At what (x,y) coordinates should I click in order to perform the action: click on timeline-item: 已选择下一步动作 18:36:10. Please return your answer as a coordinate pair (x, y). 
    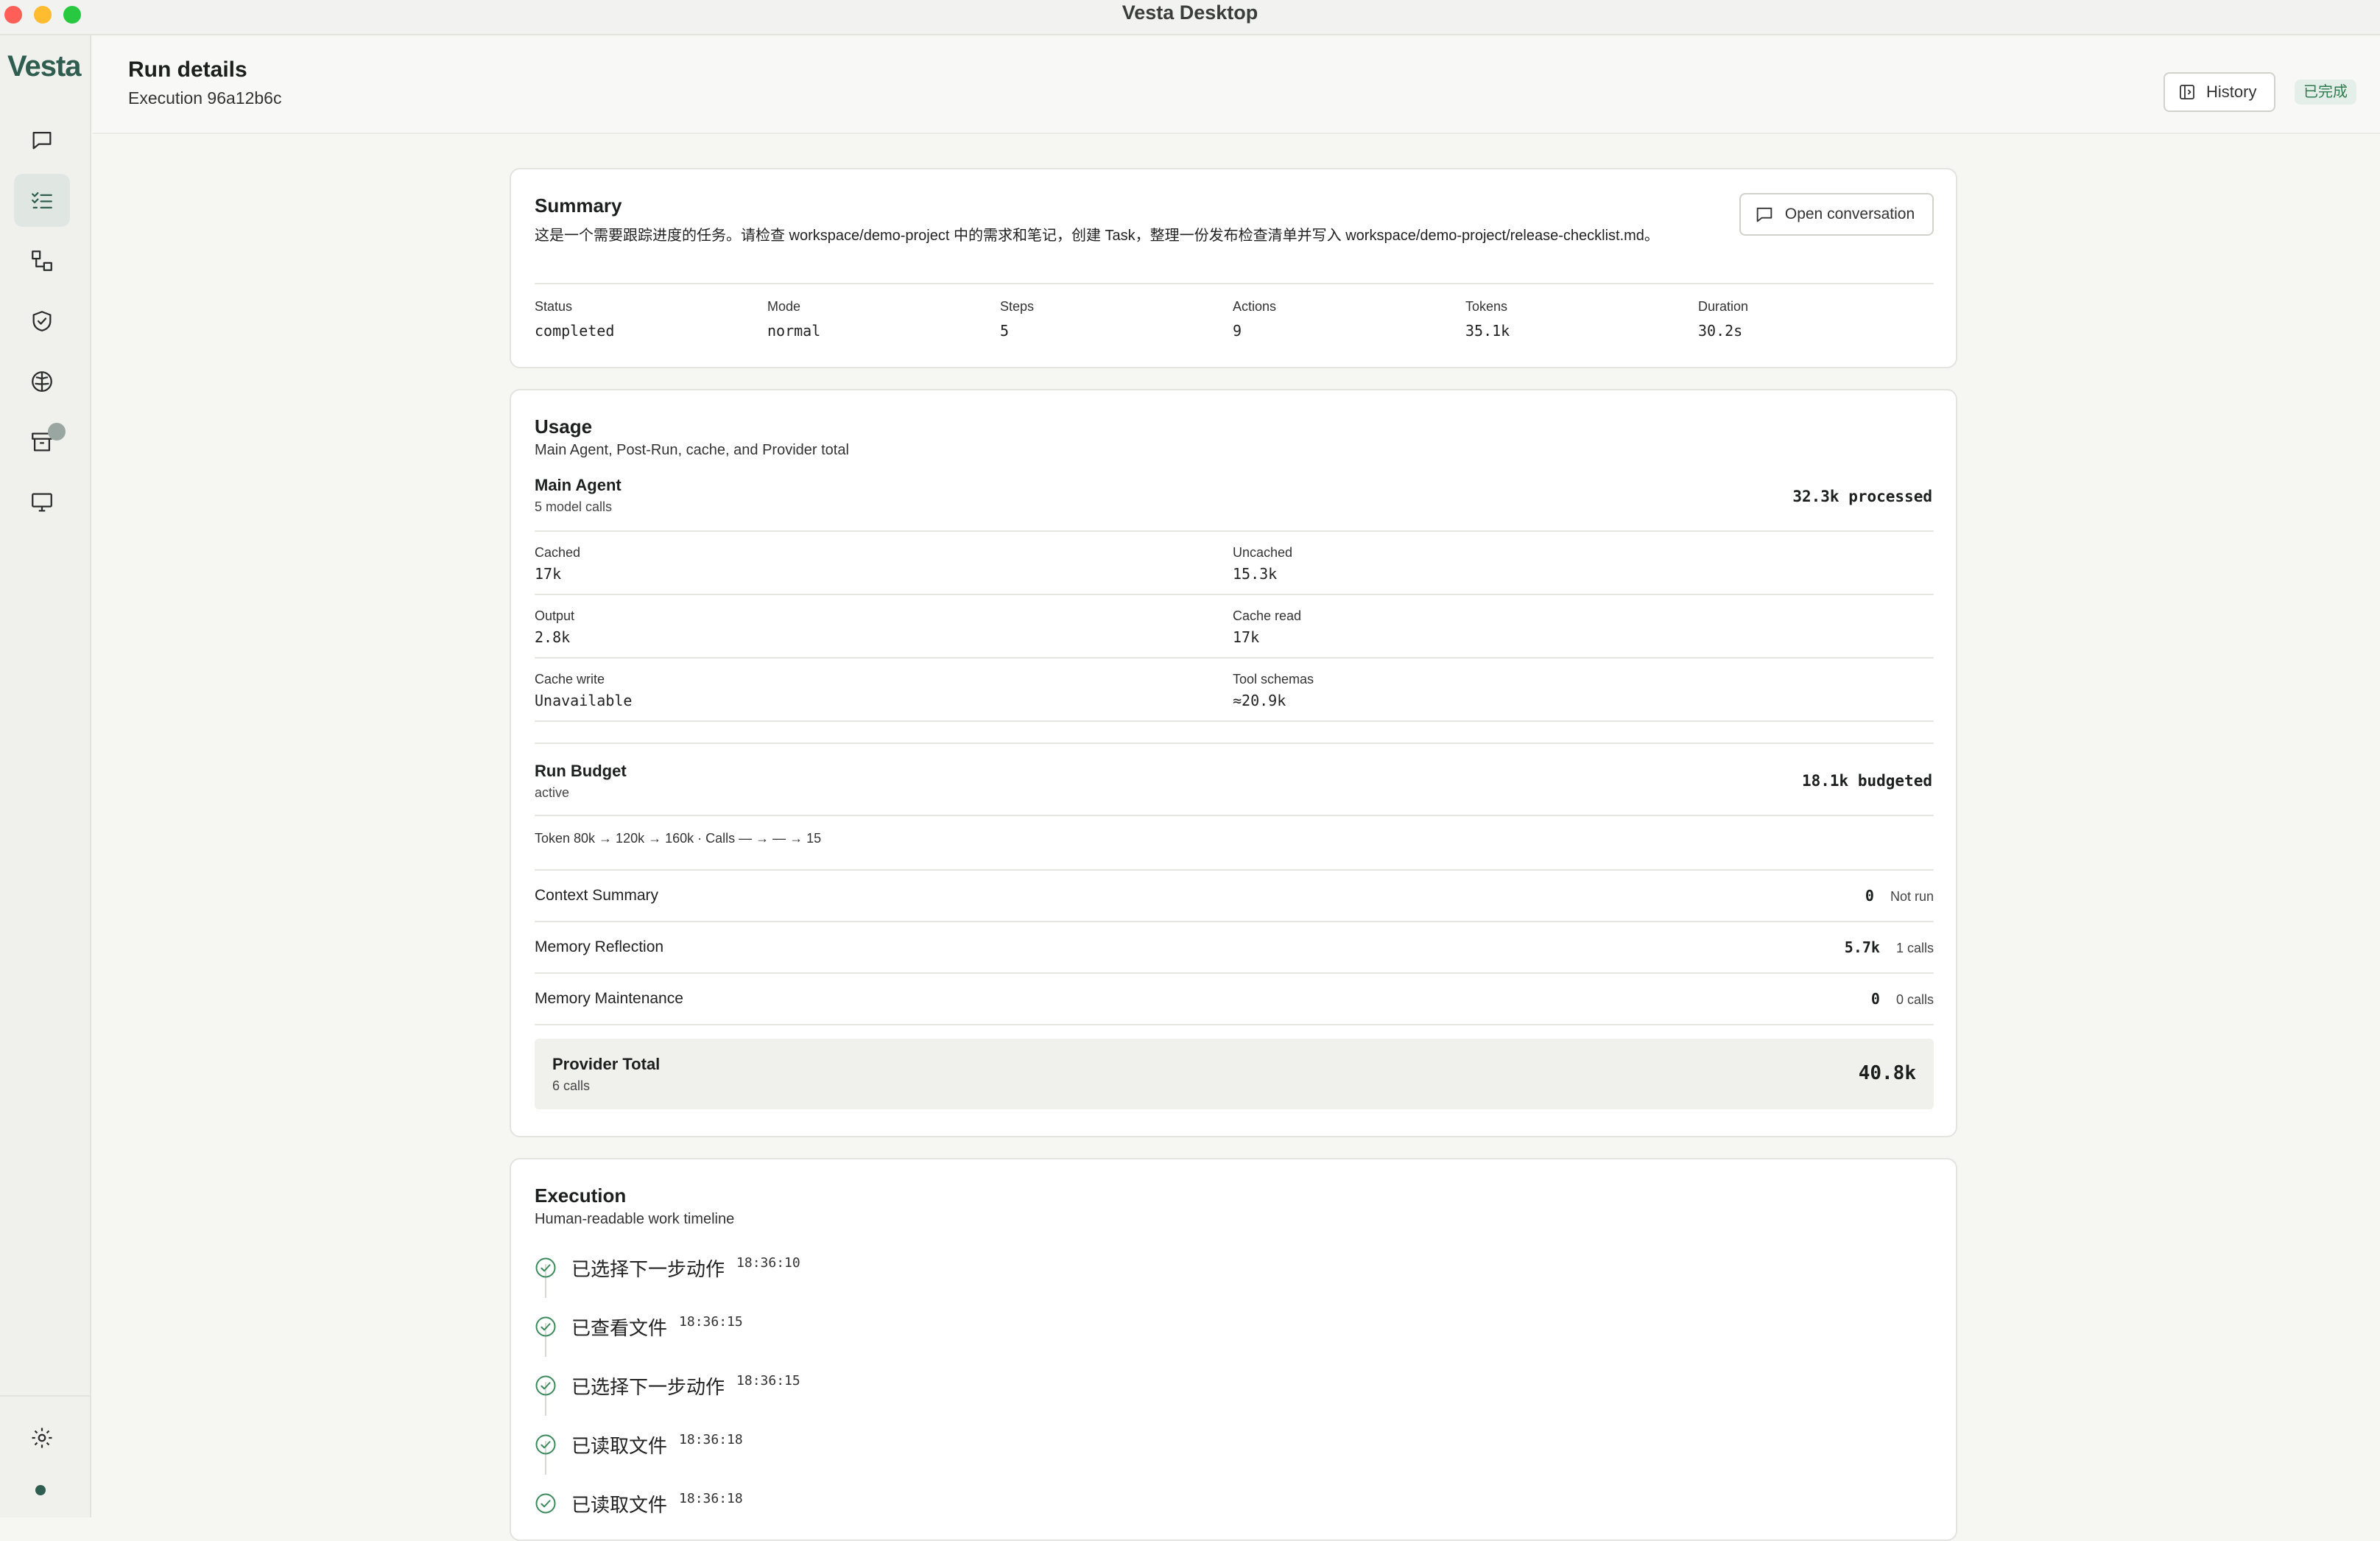
    Looking at the image, I should click on (667, 1267).